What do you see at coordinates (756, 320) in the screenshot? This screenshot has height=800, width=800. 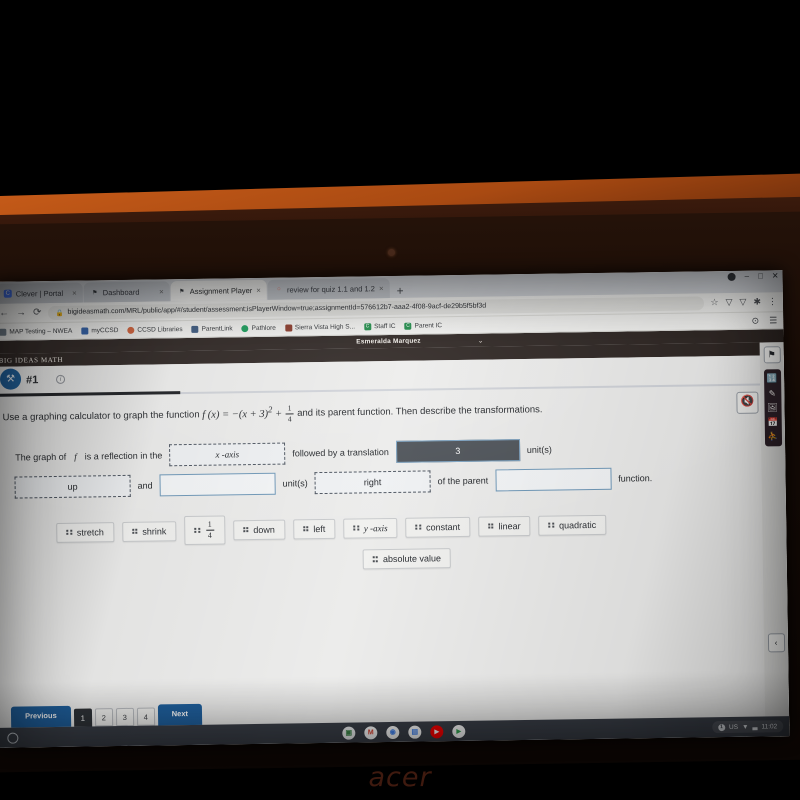 I see `notifications-bell-icon: ⊙` at bounding box center [756, 320].